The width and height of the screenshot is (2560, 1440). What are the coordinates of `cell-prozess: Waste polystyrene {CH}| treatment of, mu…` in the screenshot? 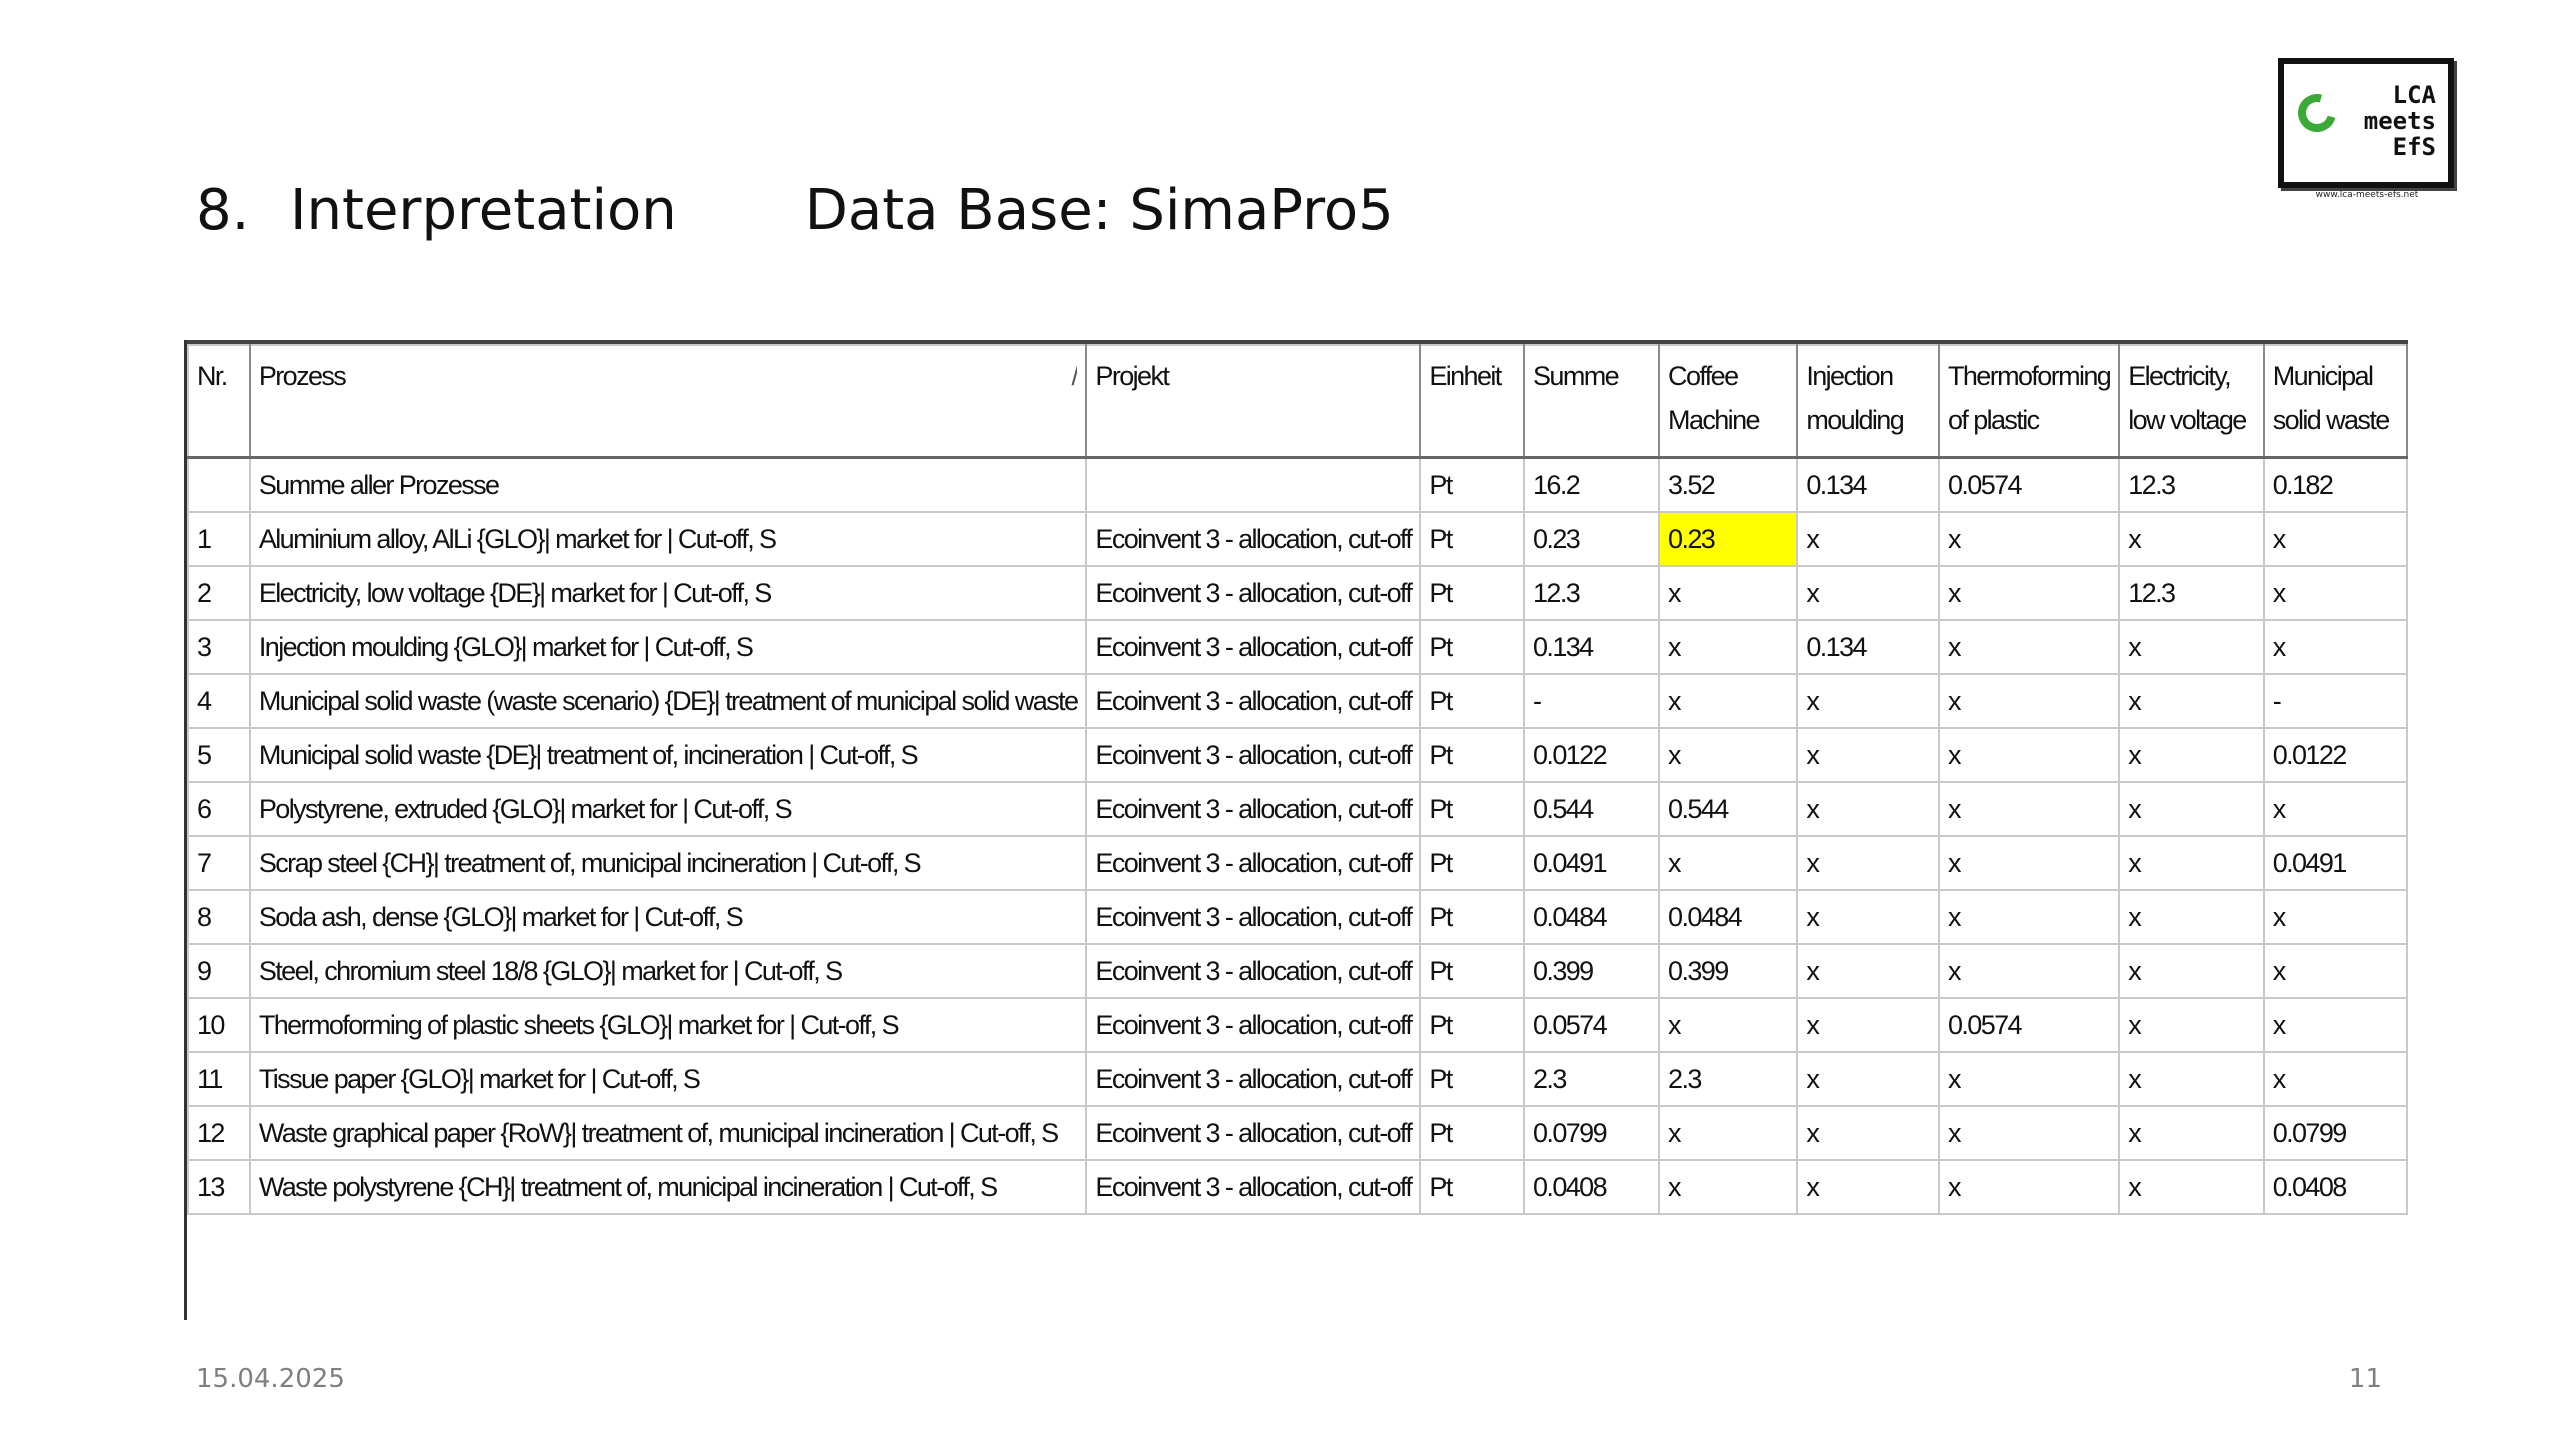 It's located at (668, 1187).